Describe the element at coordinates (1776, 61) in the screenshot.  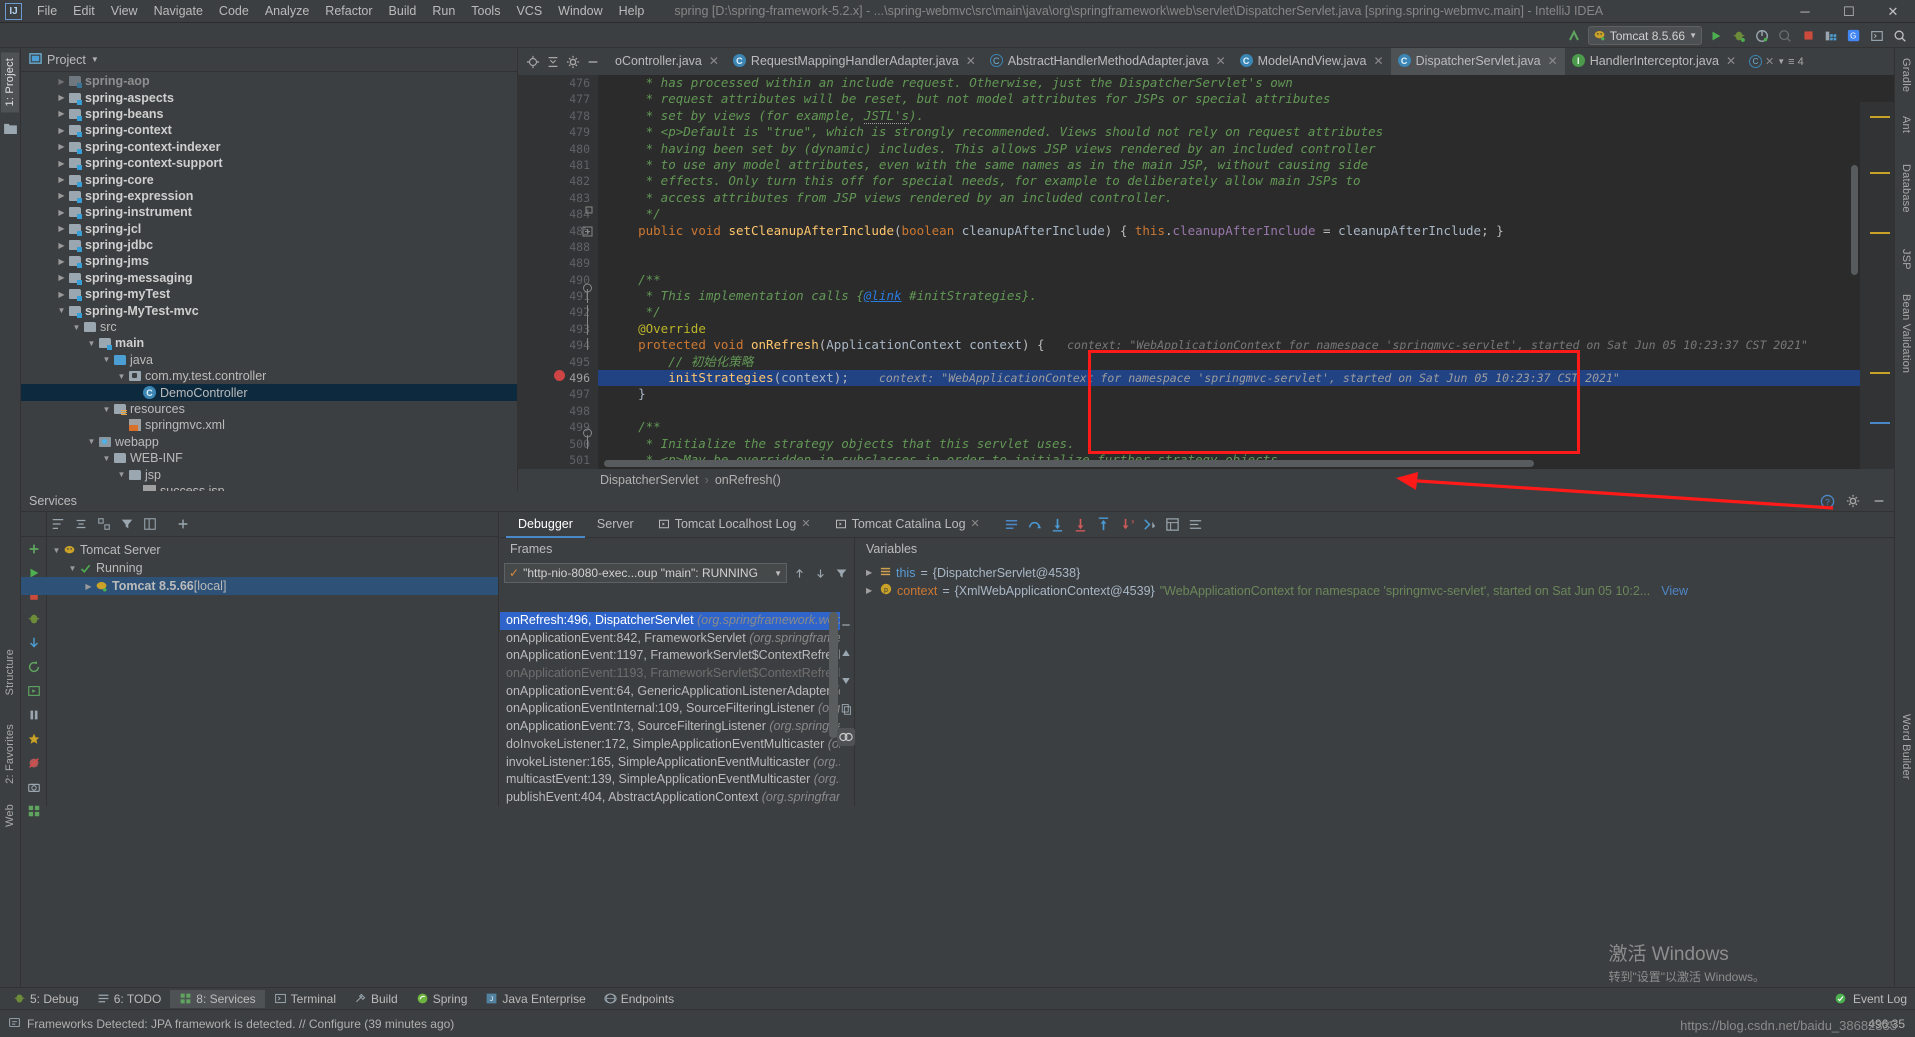
I see `editor-tab-overflow: C ✕ ▼ ≡ 4` at that location.